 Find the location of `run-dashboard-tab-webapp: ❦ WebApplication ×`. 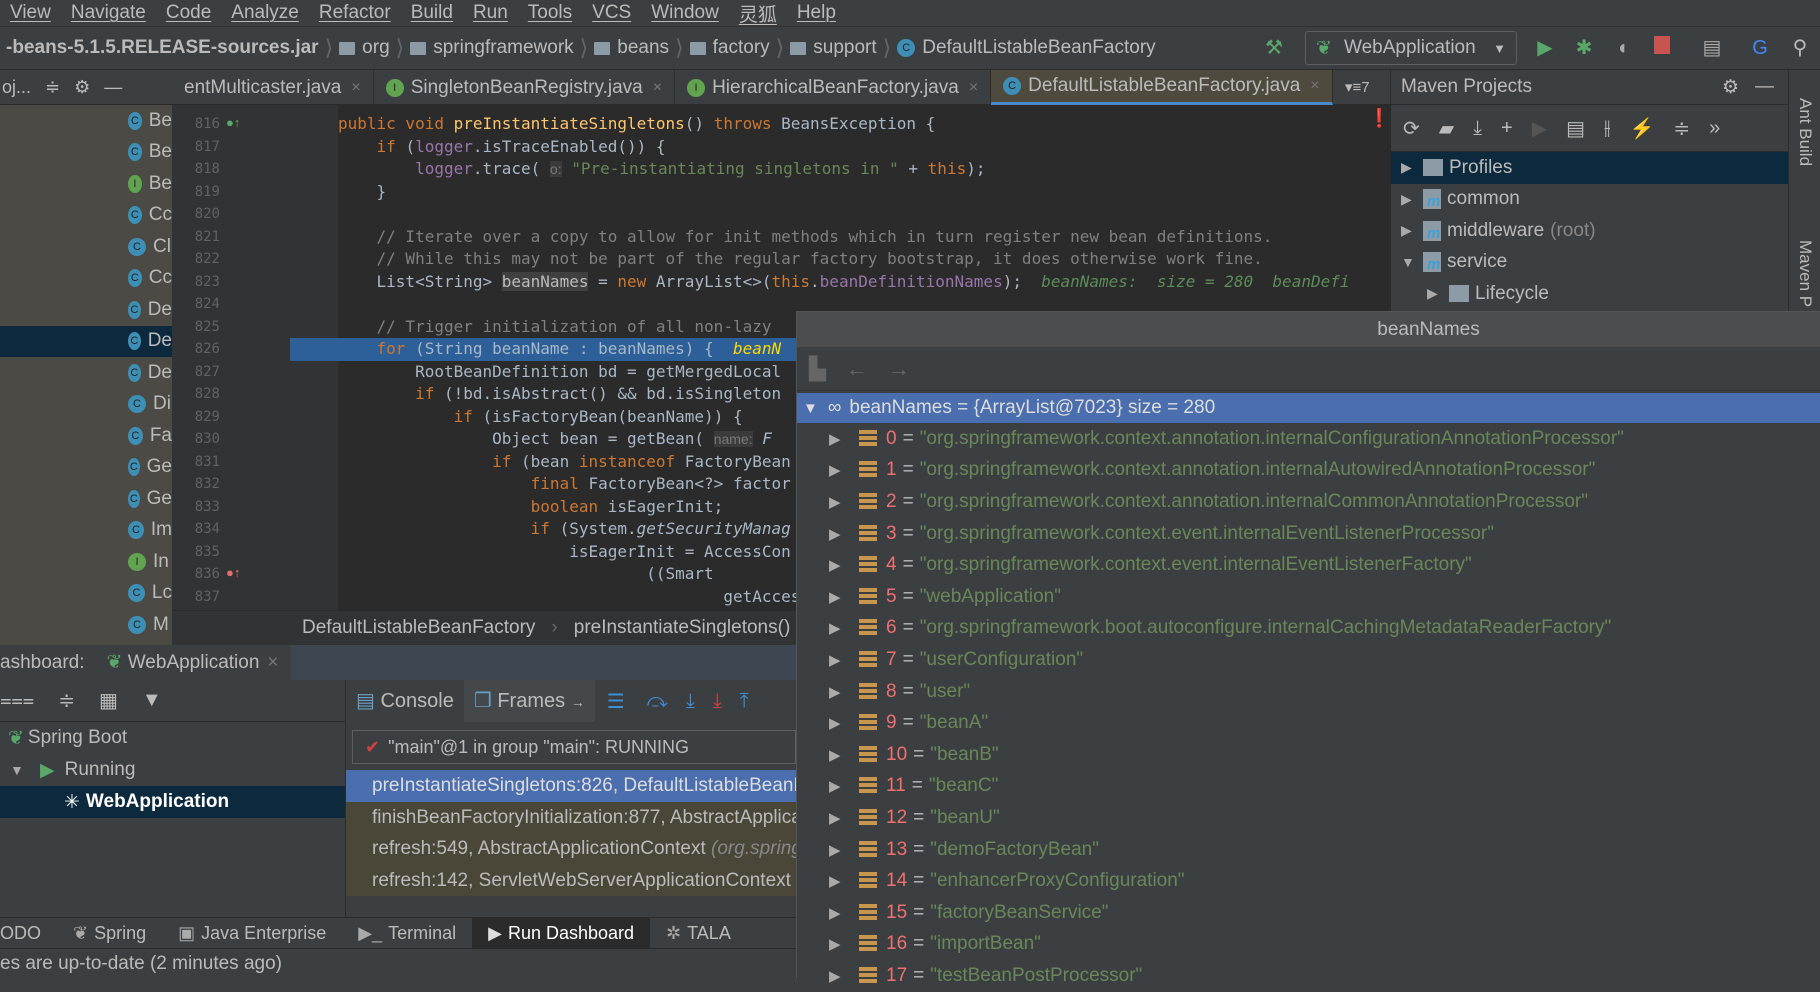

run-dashboard-tab-webapp: ❦ WebApplication × is located at coordinates (192, 662).